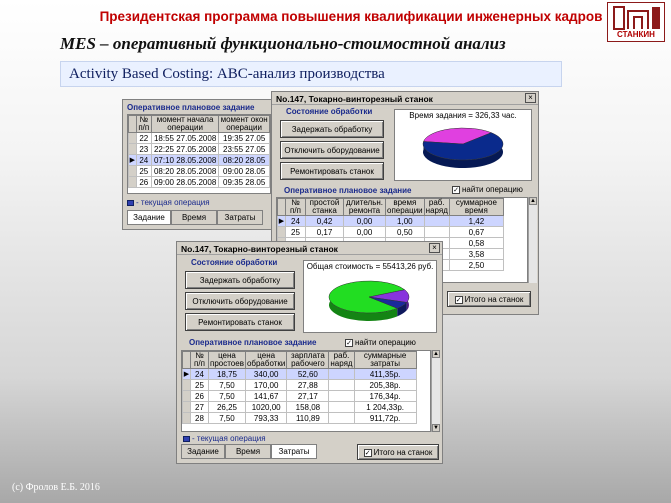 This screenshot has height=503, width=671. What do you see at coordinates (456, 189) in the screenshot?
I see `time-find-checkbox: ✓` at bounding box center [456, 189].